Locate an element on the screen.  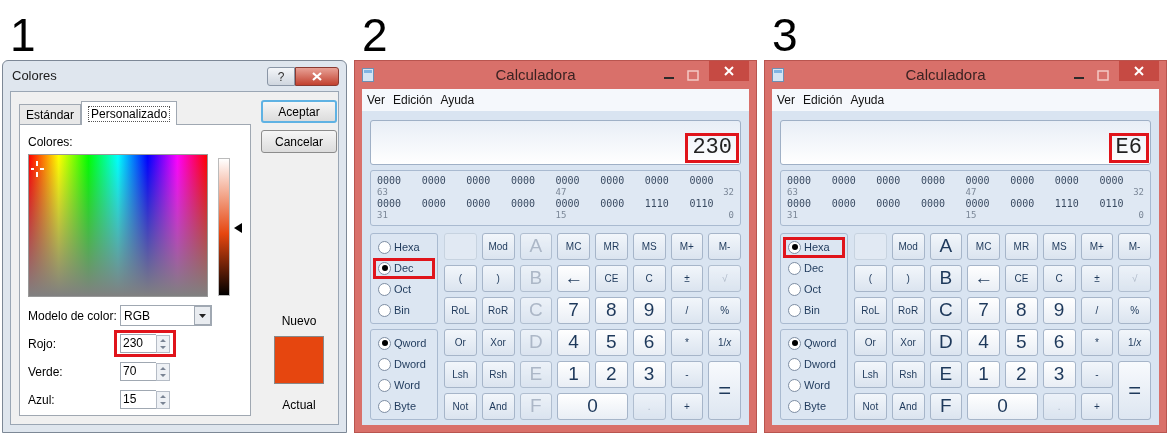
radio-option: Qword is located at coordinates (814, 343).